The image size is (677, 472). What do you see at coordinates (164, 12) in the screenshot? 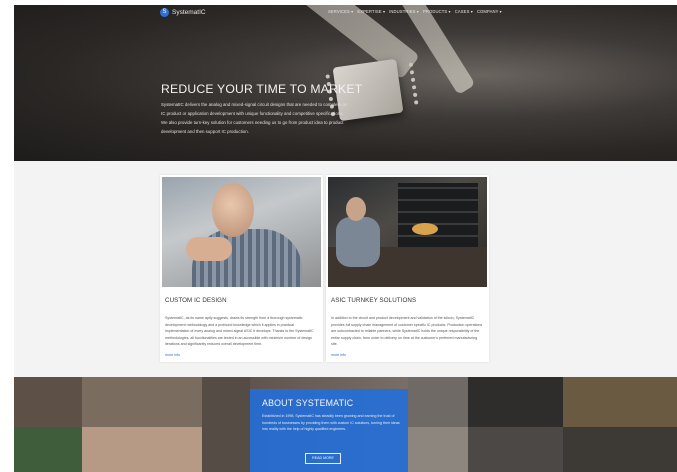
I see `logo-icon: S` at bounding box center [164, 12].